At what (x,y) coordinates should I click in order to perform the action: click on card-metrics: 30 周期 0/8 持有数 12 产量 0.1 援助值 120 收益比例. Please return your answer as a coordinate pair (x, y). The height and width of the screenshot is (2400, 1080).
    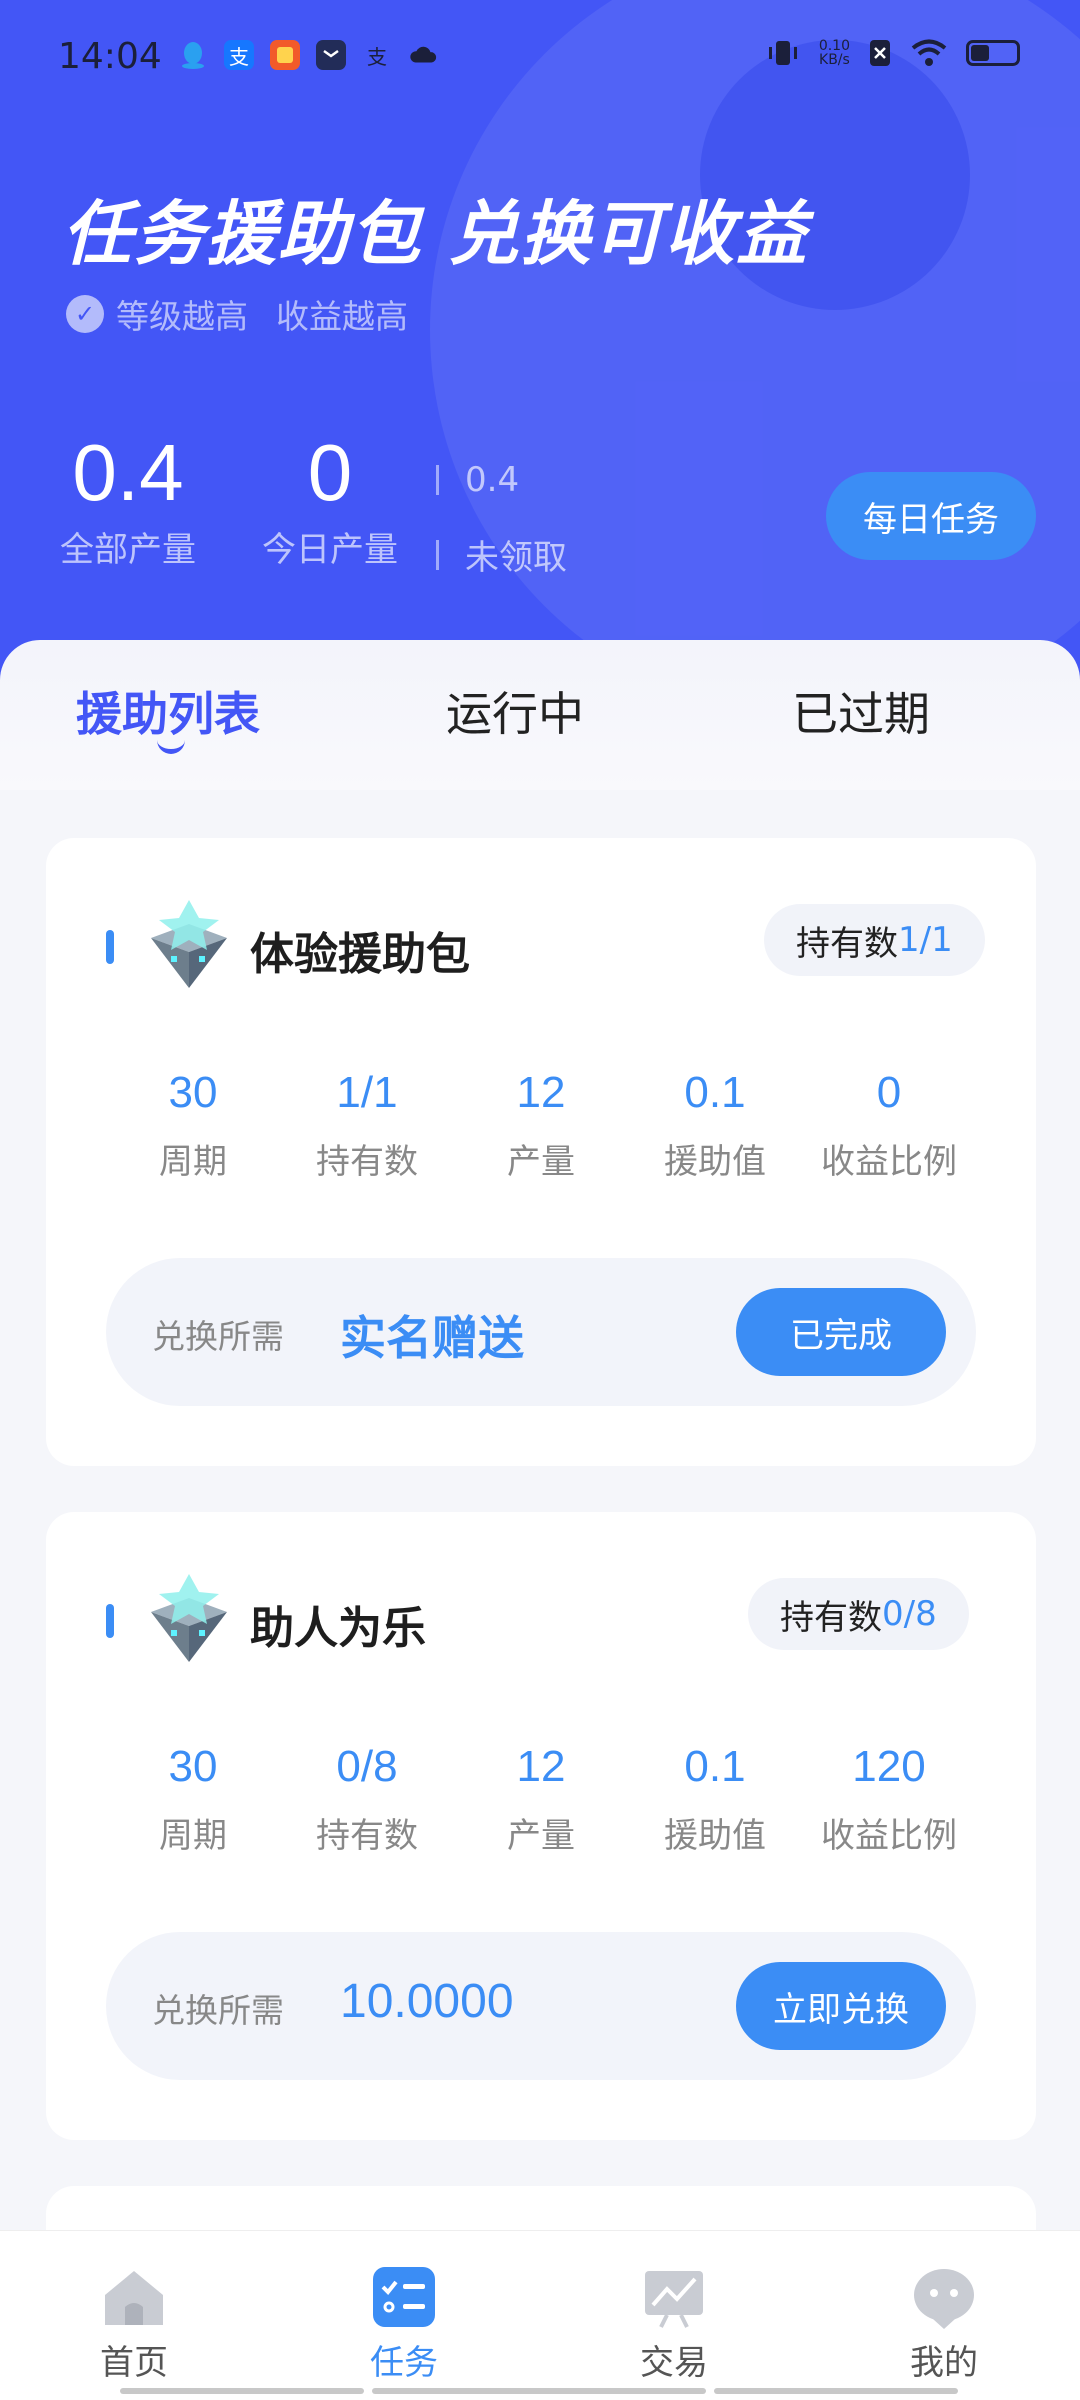
    Looking at the image, I should click on (541, 1798).